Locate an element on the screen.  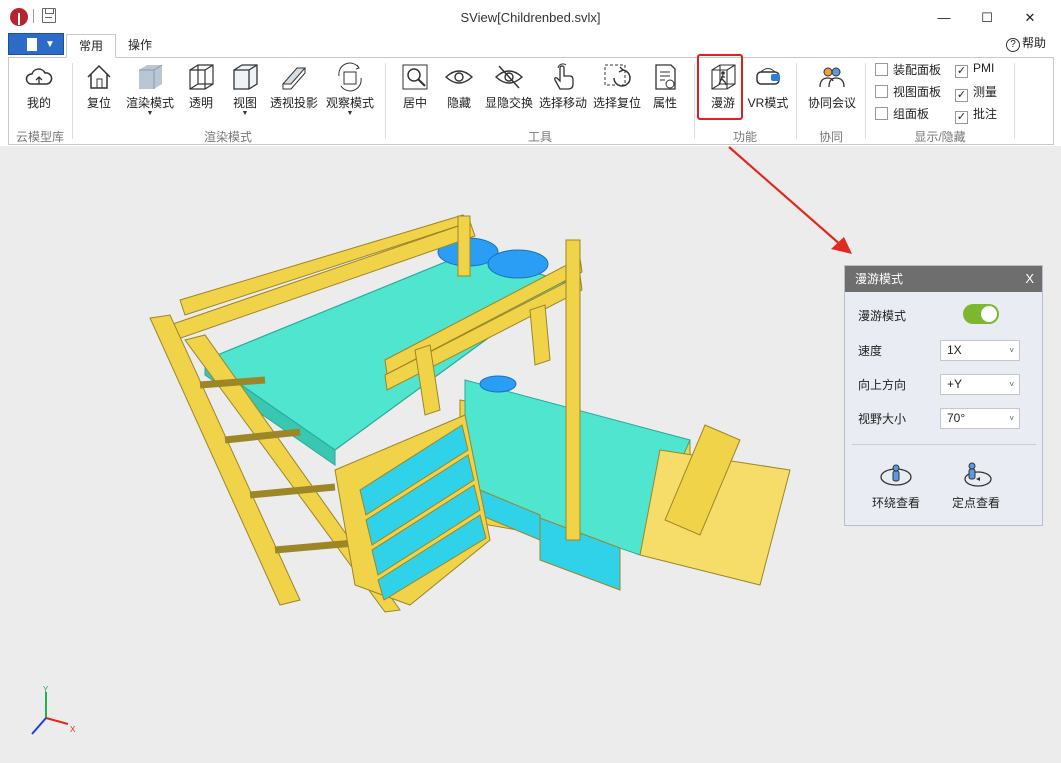
observe-mode-button: 观察模式 ▼ is located at coordinates (350, 89).